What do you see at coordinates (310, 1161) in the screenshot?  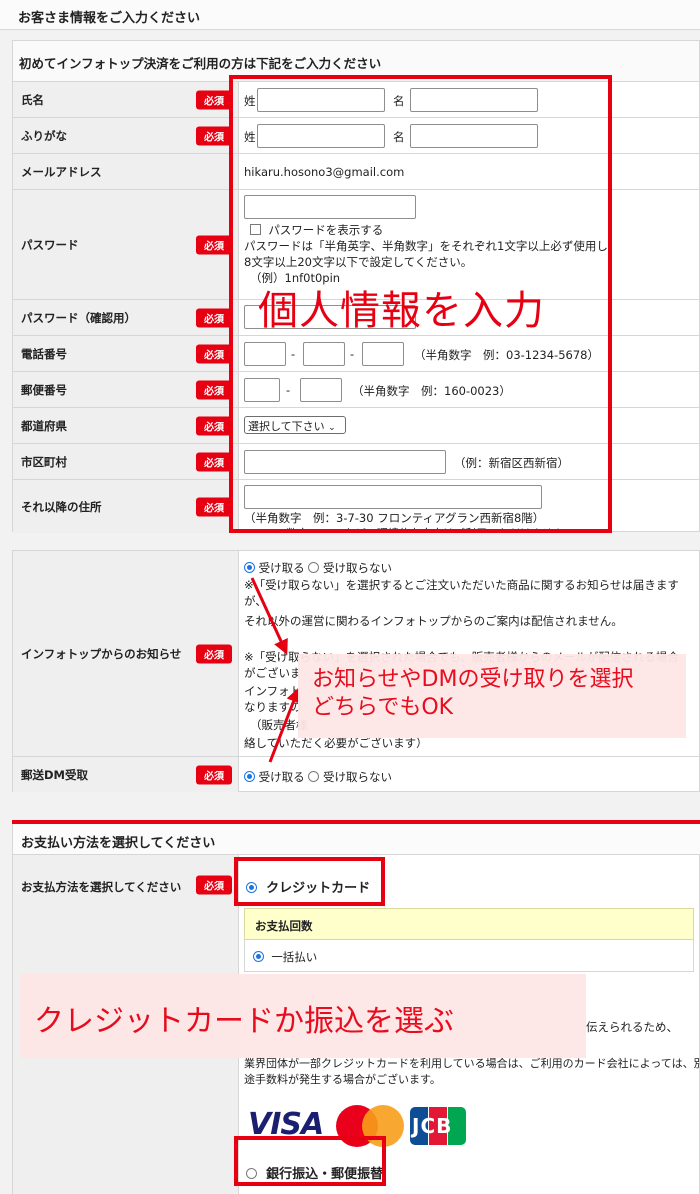 I see `highlight-bank-transfer` at bounding box center [310, 1161].